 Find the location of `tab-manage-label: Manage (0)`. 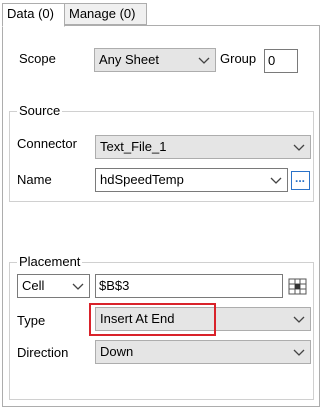

tab-manage-label: Manage (0) is located at coordinates (102, 13).